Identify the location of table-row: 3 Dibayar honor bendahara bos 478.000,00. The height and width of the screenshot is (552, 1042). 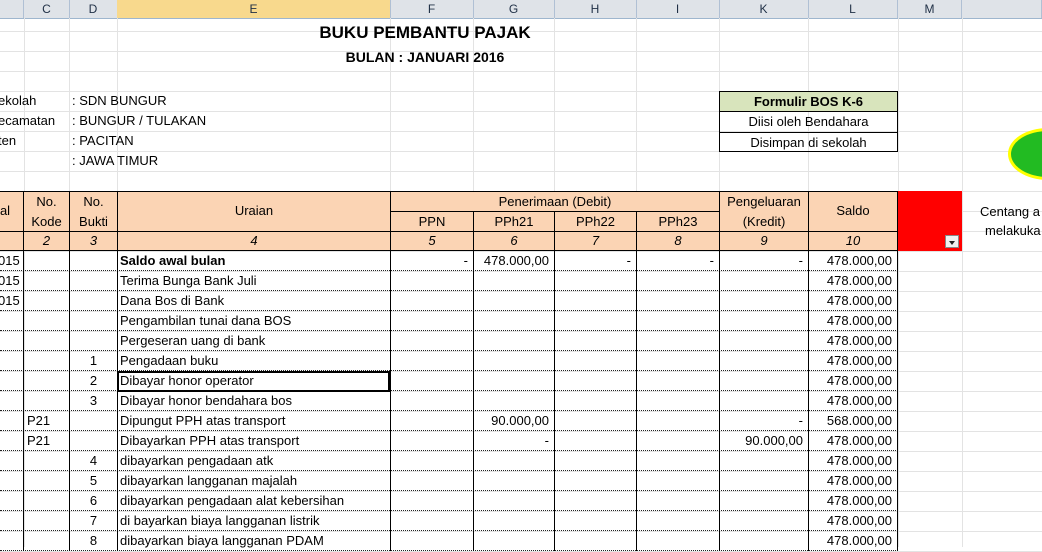
(449, 401).